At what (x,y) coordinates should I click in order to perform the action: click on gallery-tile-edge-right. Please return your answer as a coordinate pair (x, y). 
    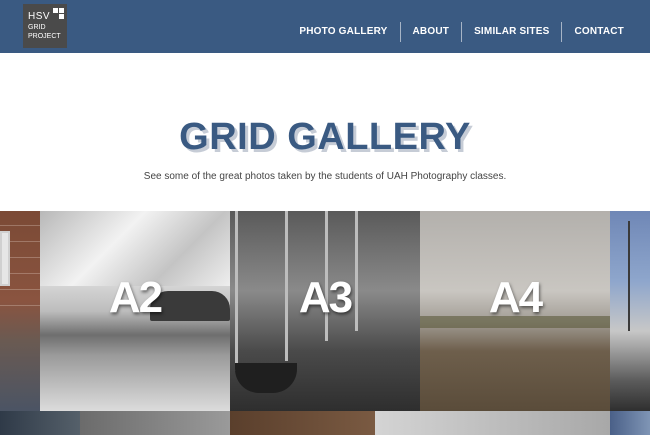
    Looking at the image, I should click on (630, 311).